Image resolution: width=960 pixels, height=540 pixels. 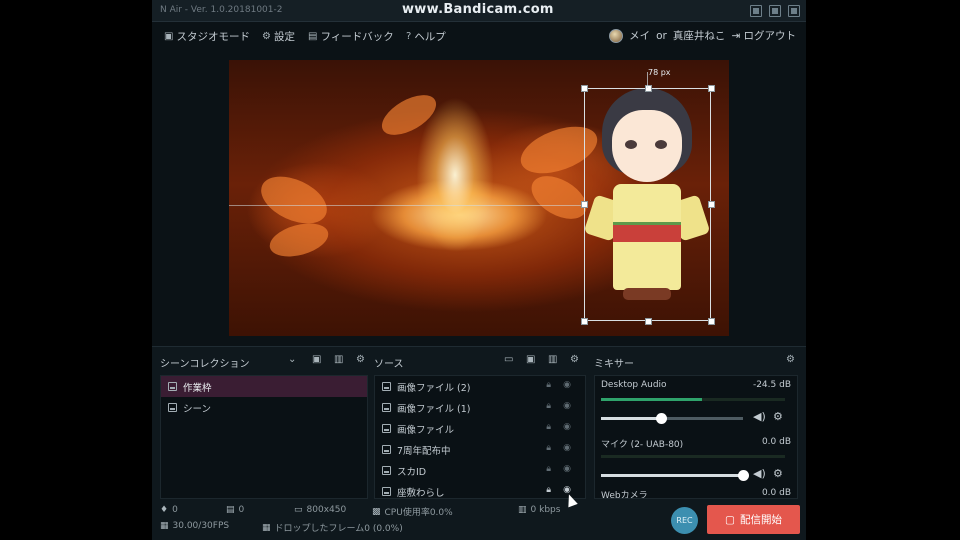 What do you see at coordinates (320, 510) in the screenshot?
I see `resolution: ▭ 800x450` at bounding box center [320, 510].